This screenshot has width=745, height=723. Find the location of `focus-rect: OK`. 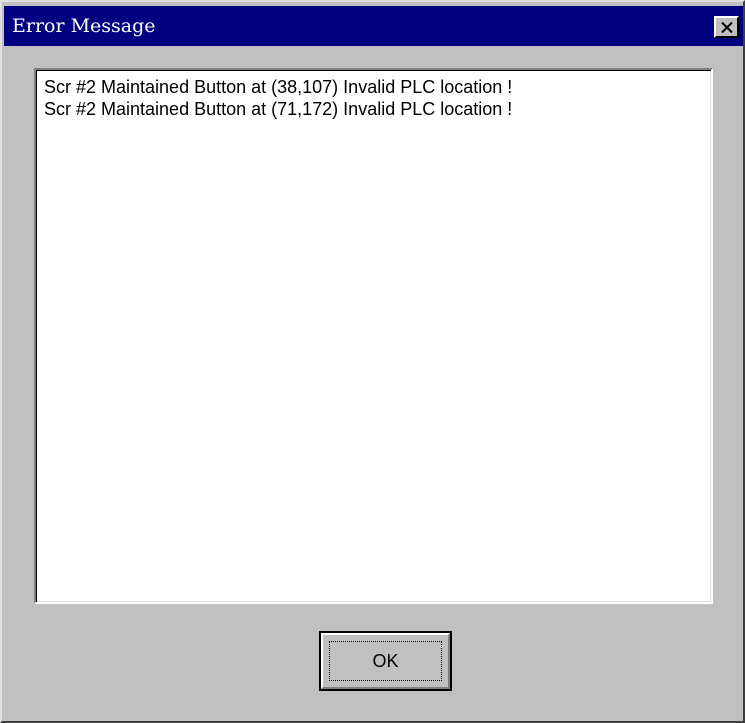

focus-rect: OK is located at coordinates (385, 661).